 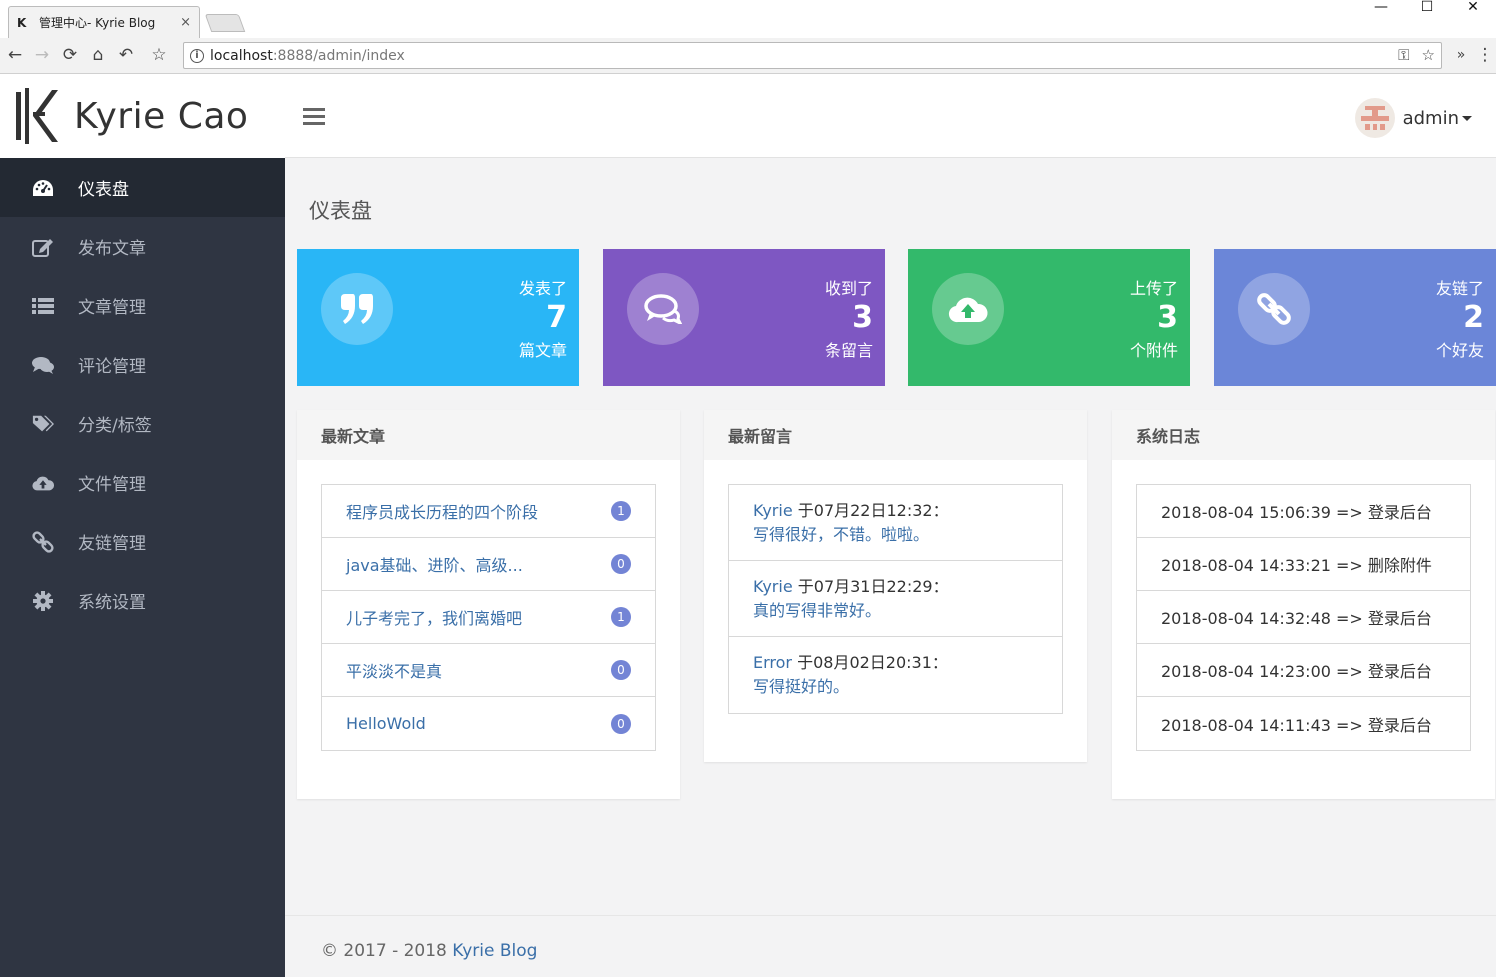 I want to click on comments-icon, so click(x=663, y=309).